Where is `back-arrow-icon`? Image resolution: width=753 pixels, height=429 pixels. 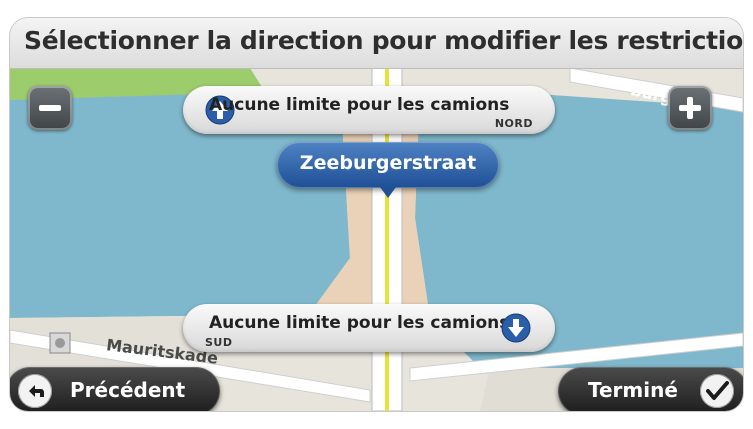
back-arrow-icon is located at coordinates (35, 391).